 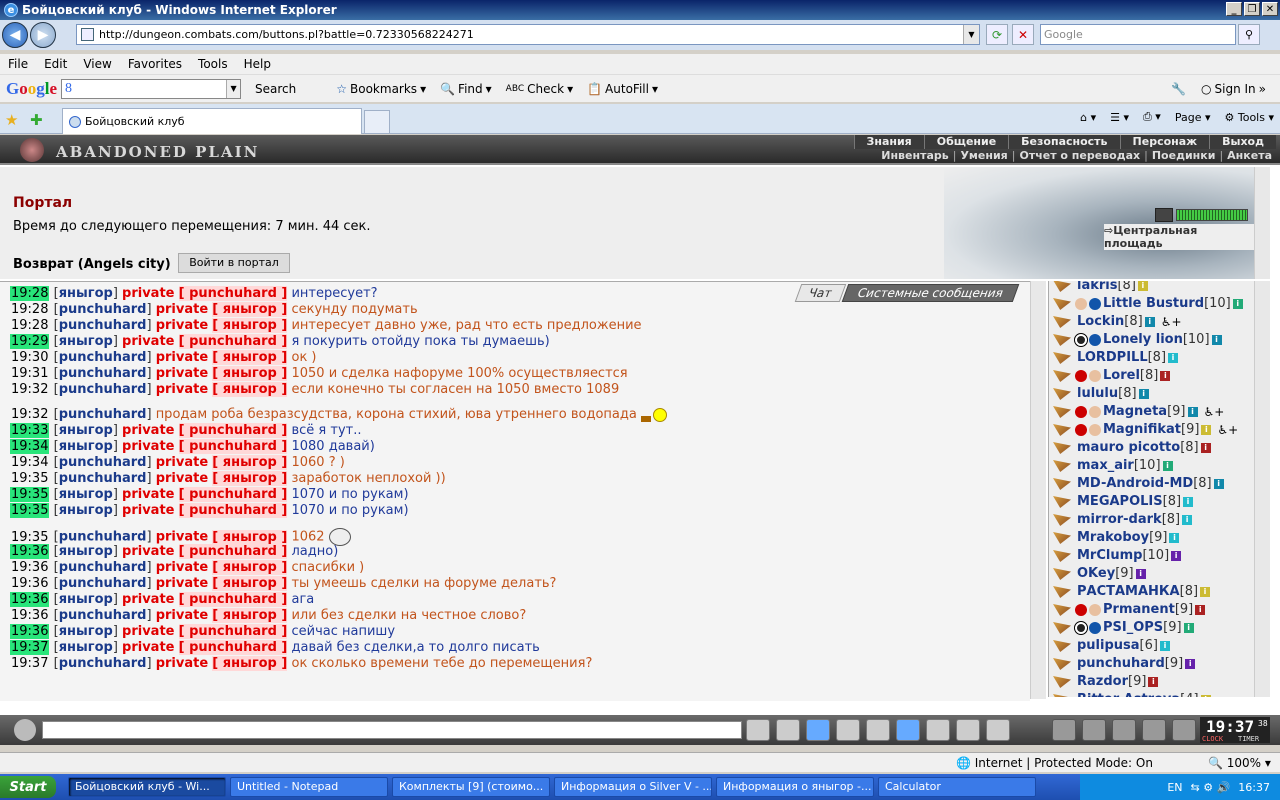 I want to click on language-indicator: EN, so click(x=1174, y=787).